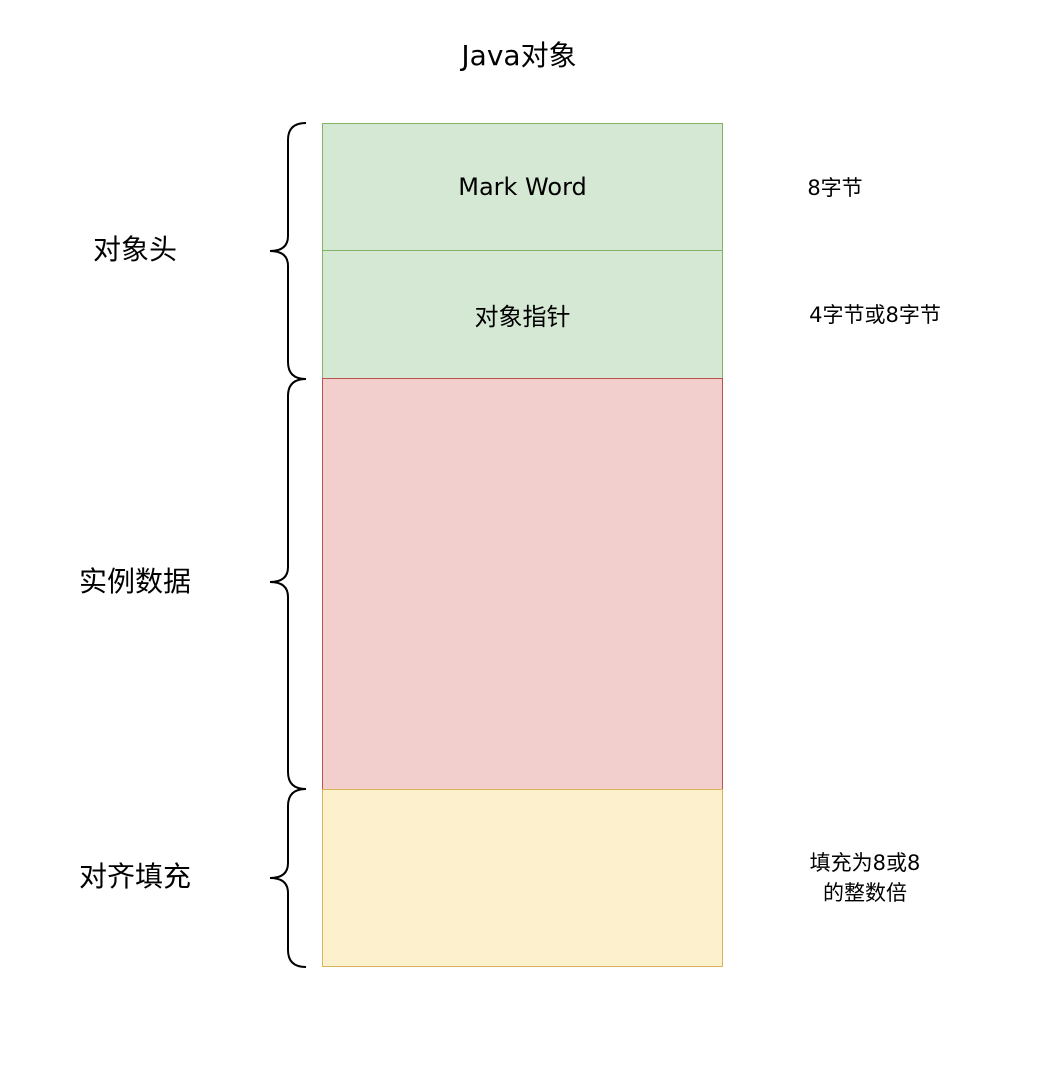 Image resolution: width=1038 pixels, height=1072 pixels. Describe the element at coordinates (865, 893) in the screenshot. I see `padding-note-line2: 的整数倍` at that location.